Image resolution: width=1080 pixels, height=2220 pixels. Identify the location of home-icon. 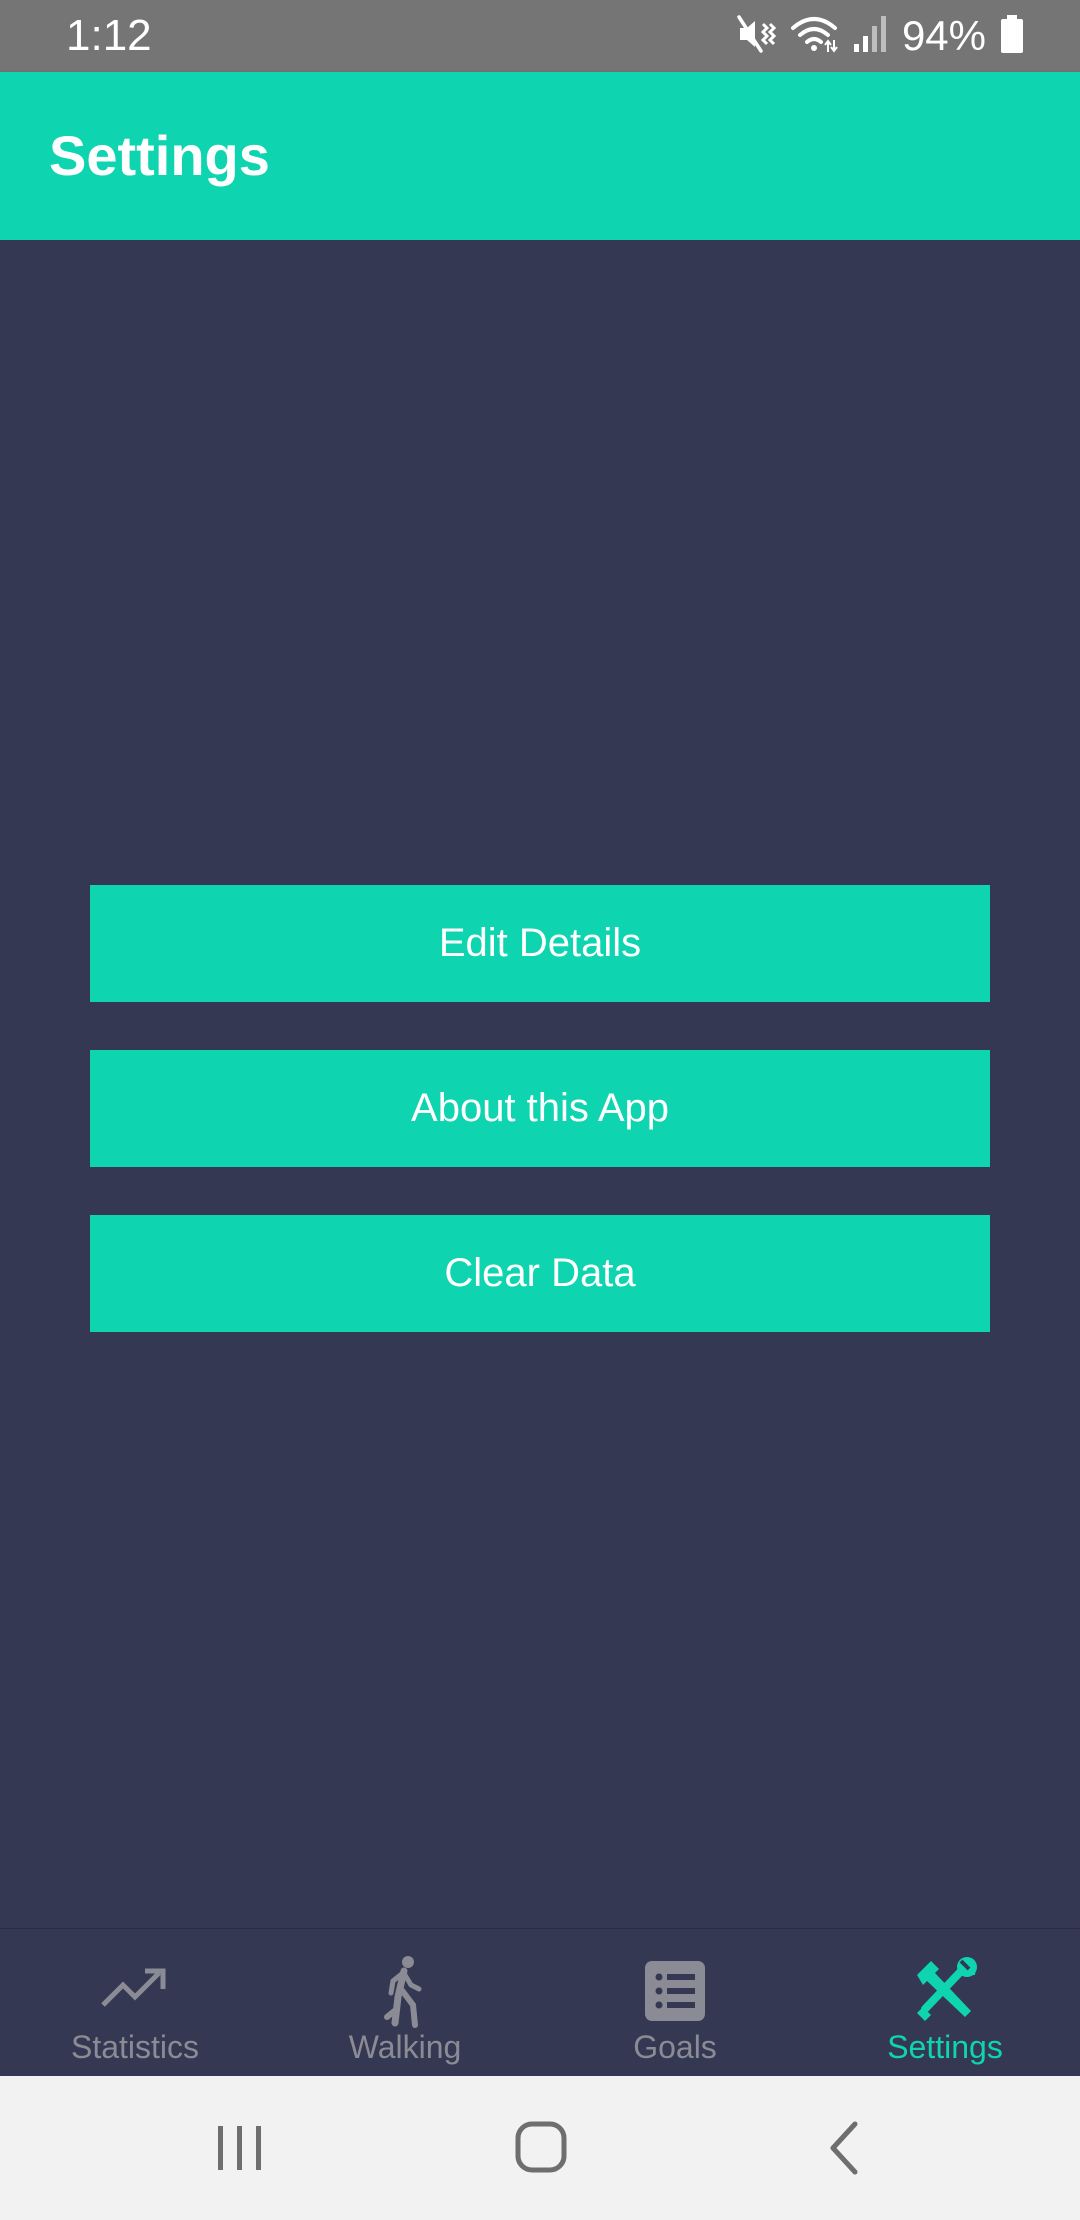
(542, 2148).